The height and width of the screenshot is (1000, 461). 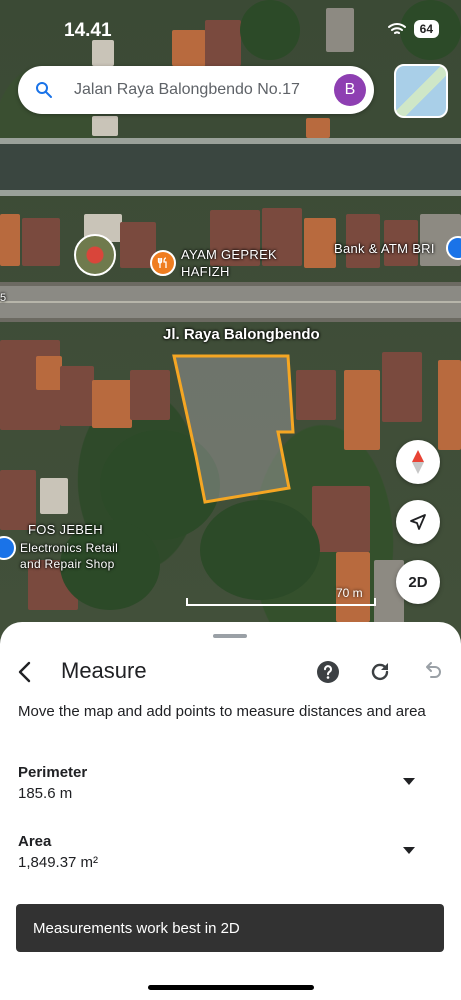 I want to click on shop-name-label: FOS JEBEH, so click(x=65, y=529).